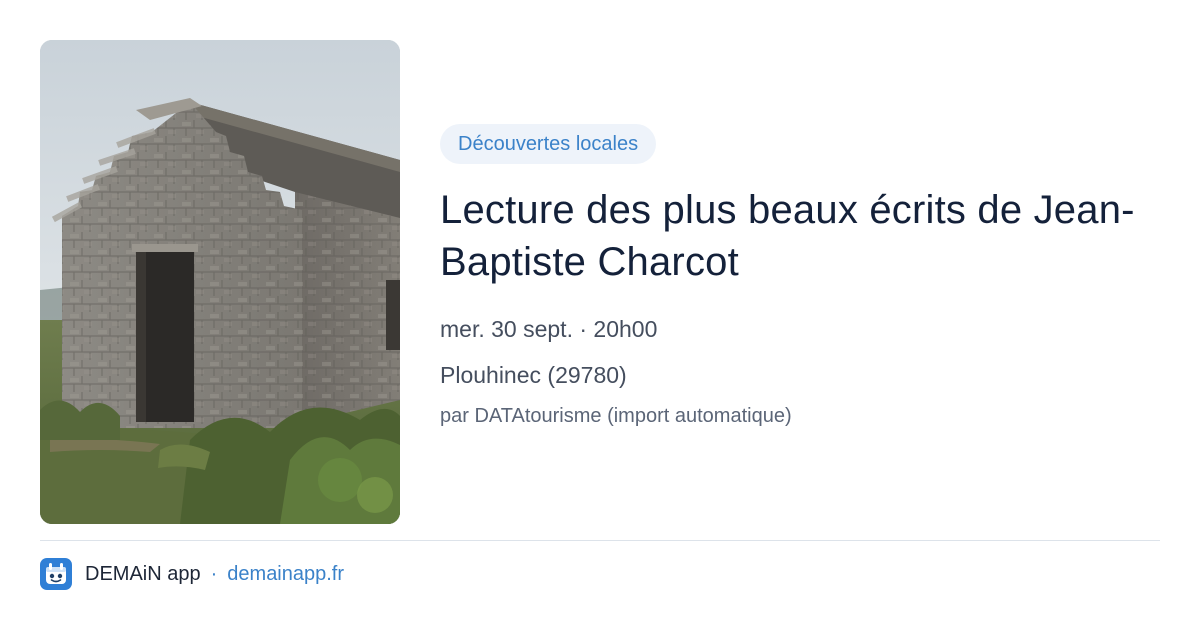 The width and height of the screenshot is (1200, 630). Describe the element at coordinates (56, 574) in the screenshot. I see `demain-app-logo-icon` at that location.